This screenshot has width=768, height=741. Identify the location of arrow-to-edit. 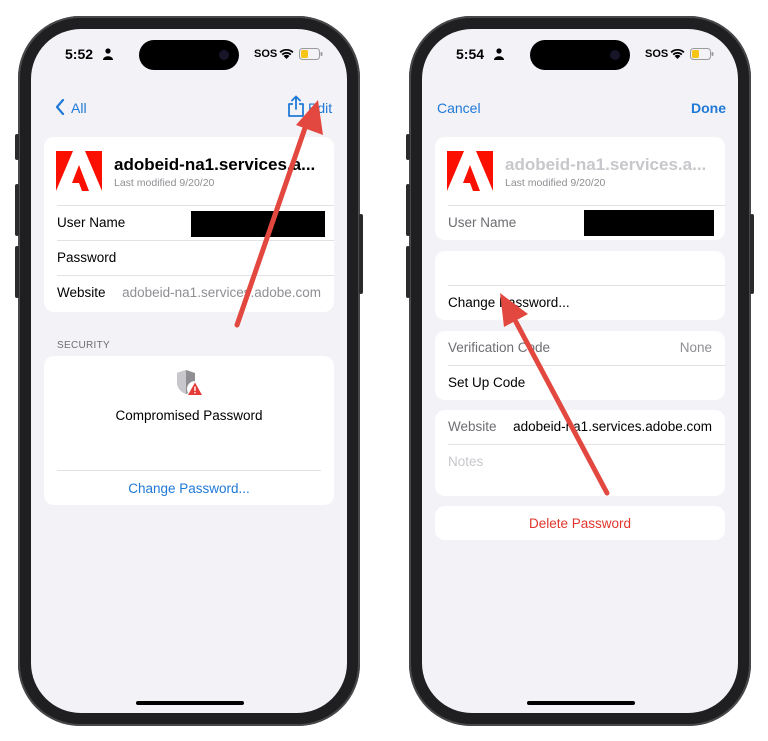
(278, 214).